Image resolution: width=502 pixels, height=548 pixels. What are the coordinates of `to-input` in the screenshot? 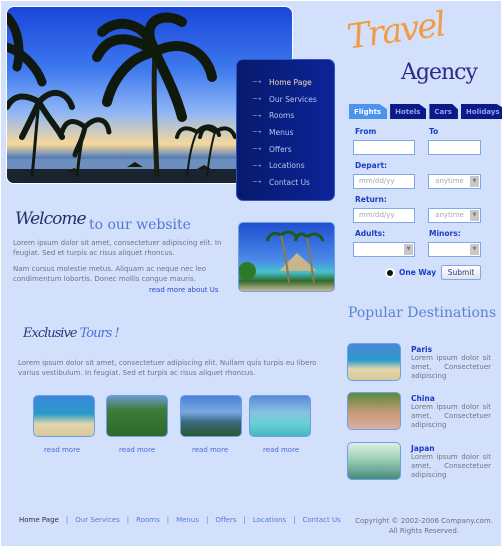 It's located at (454, 147).